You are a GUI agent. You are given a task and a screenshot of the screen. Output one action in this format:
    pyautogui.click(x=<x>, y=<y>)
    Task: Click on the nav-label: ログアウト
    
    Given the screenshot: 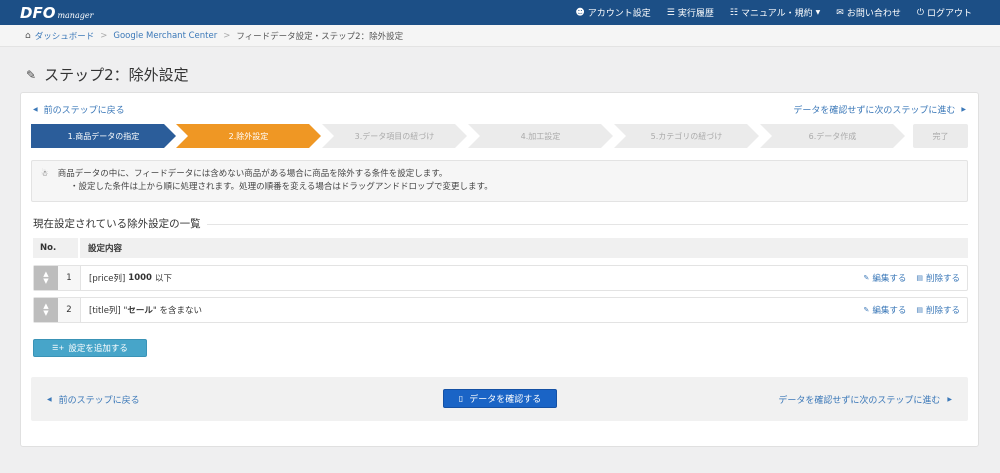 What is the action you would take?
    pyautogui.click(x=949, y=14)
    